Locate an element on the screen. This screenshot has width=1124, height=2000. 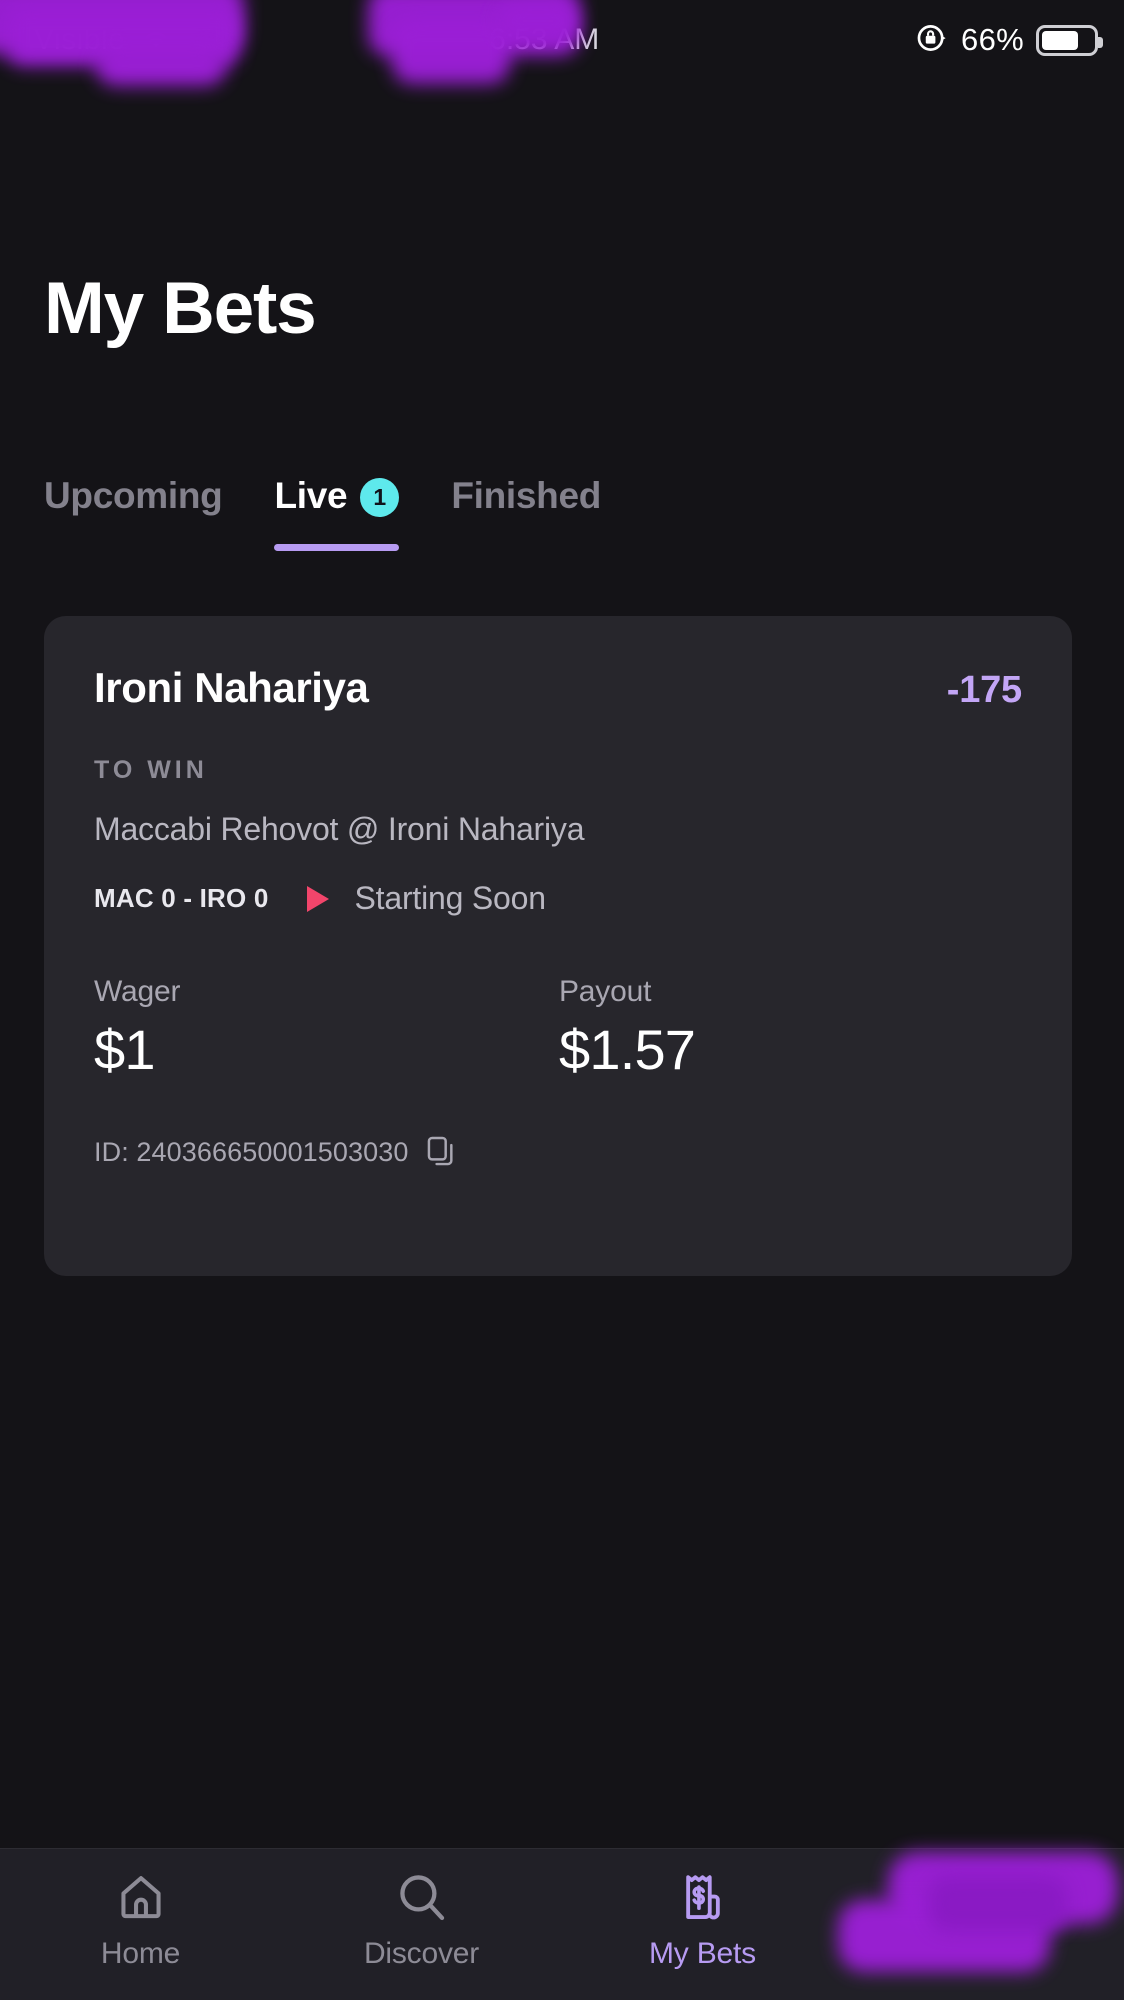
bet-matchup: Maccabi Rehovot @ Ironi Nahariya is located at coordinates (339, 829).